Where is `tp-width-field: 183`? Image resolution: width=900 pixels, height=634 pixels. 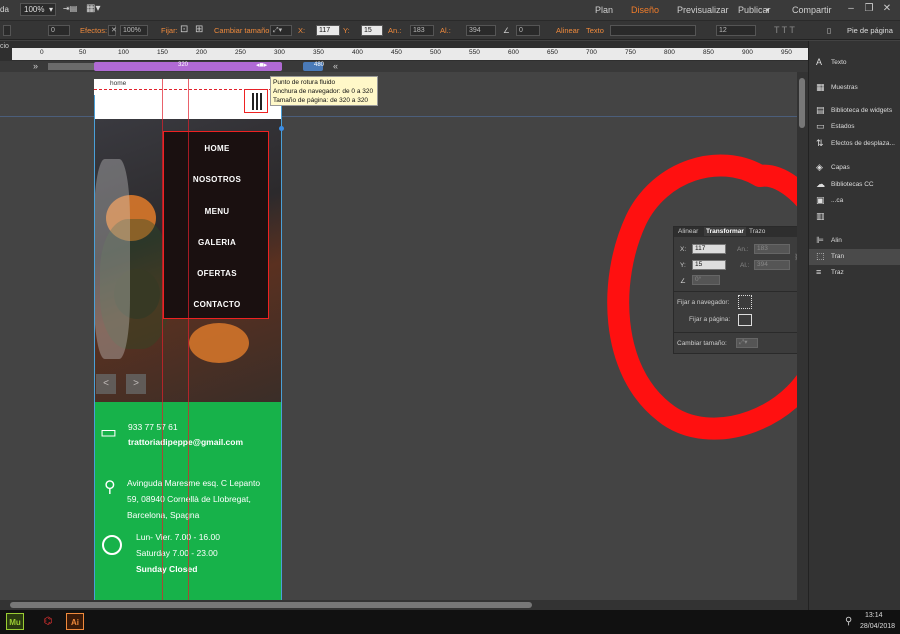 tp-width-field: 183 is located at coordinates (772, 249).